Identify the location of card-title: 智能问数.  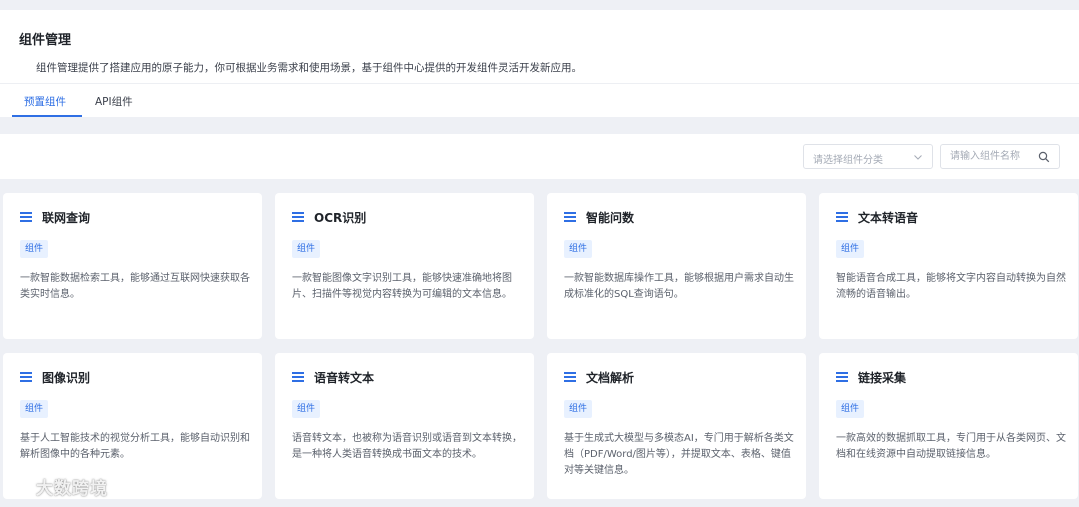
(610, 218).